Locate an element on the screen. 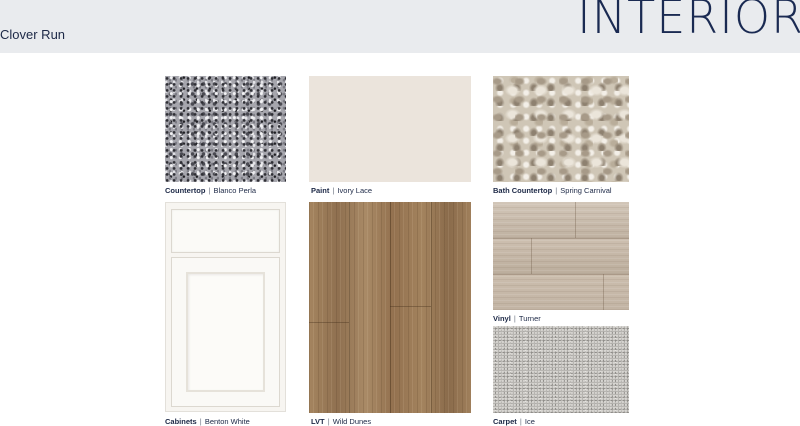  paint-swatch-image is located at coordinates (390, 129).